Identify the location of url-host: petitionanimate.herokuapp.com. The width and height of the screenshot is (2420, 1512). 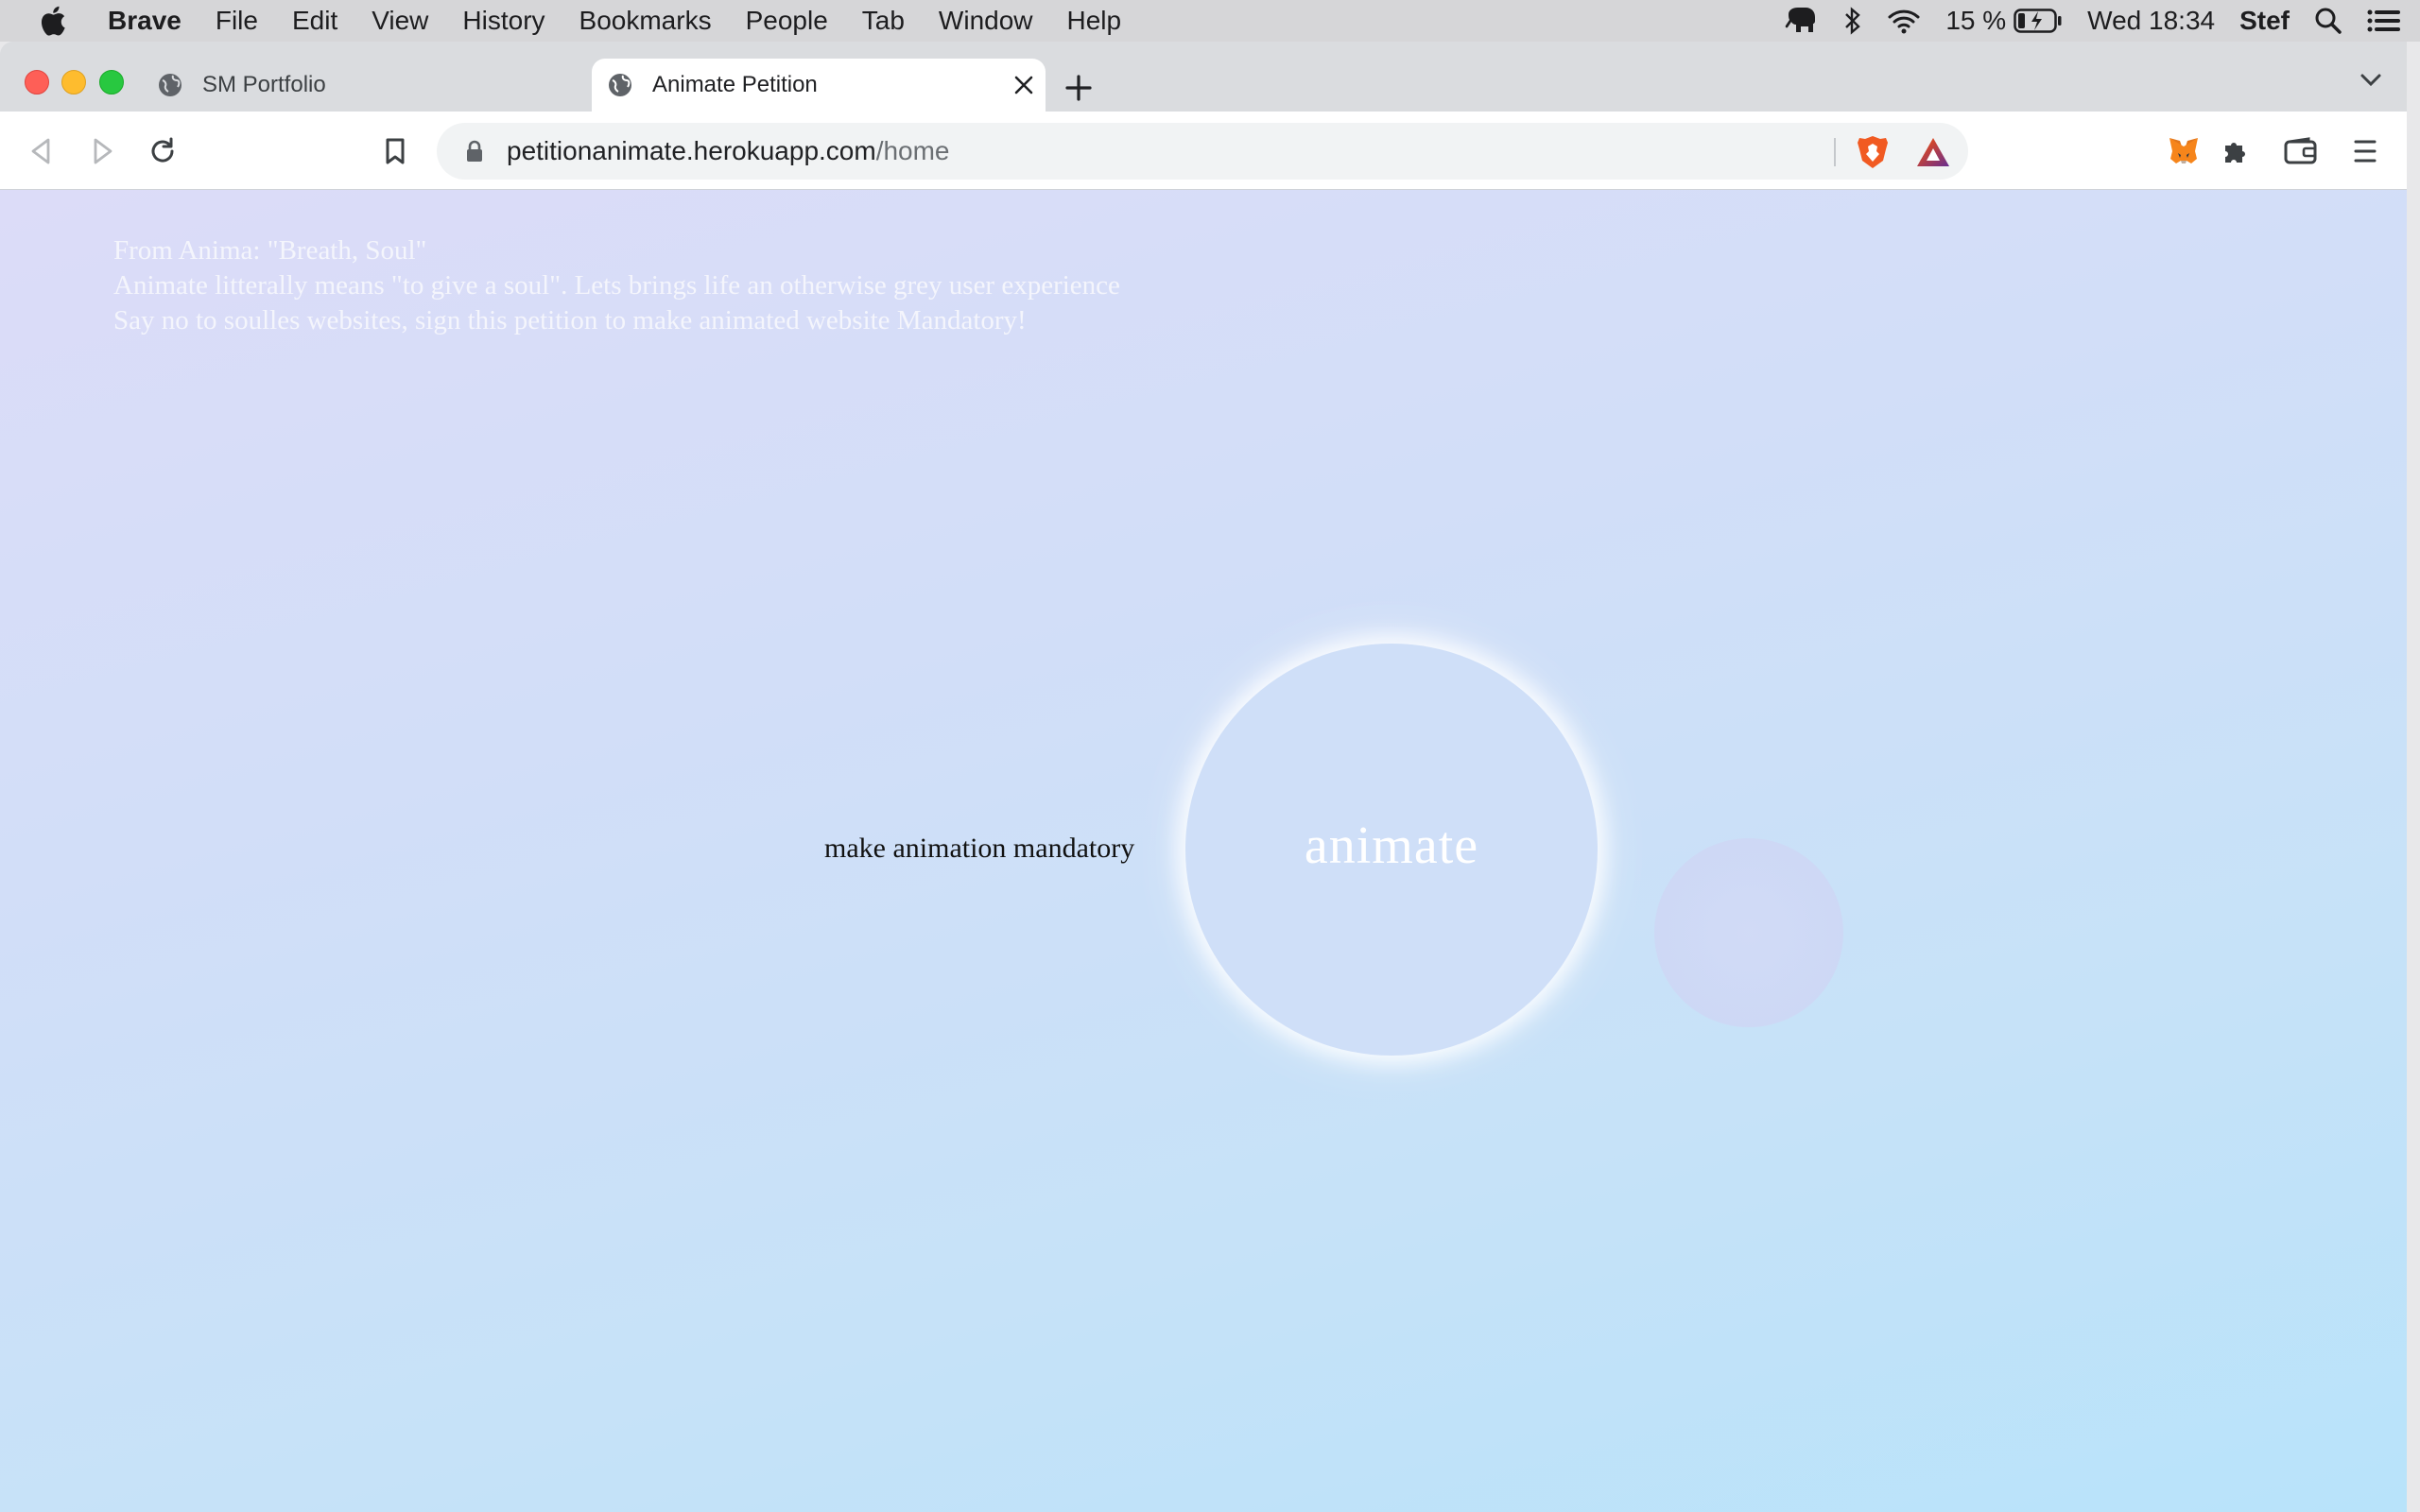
(691, 150).